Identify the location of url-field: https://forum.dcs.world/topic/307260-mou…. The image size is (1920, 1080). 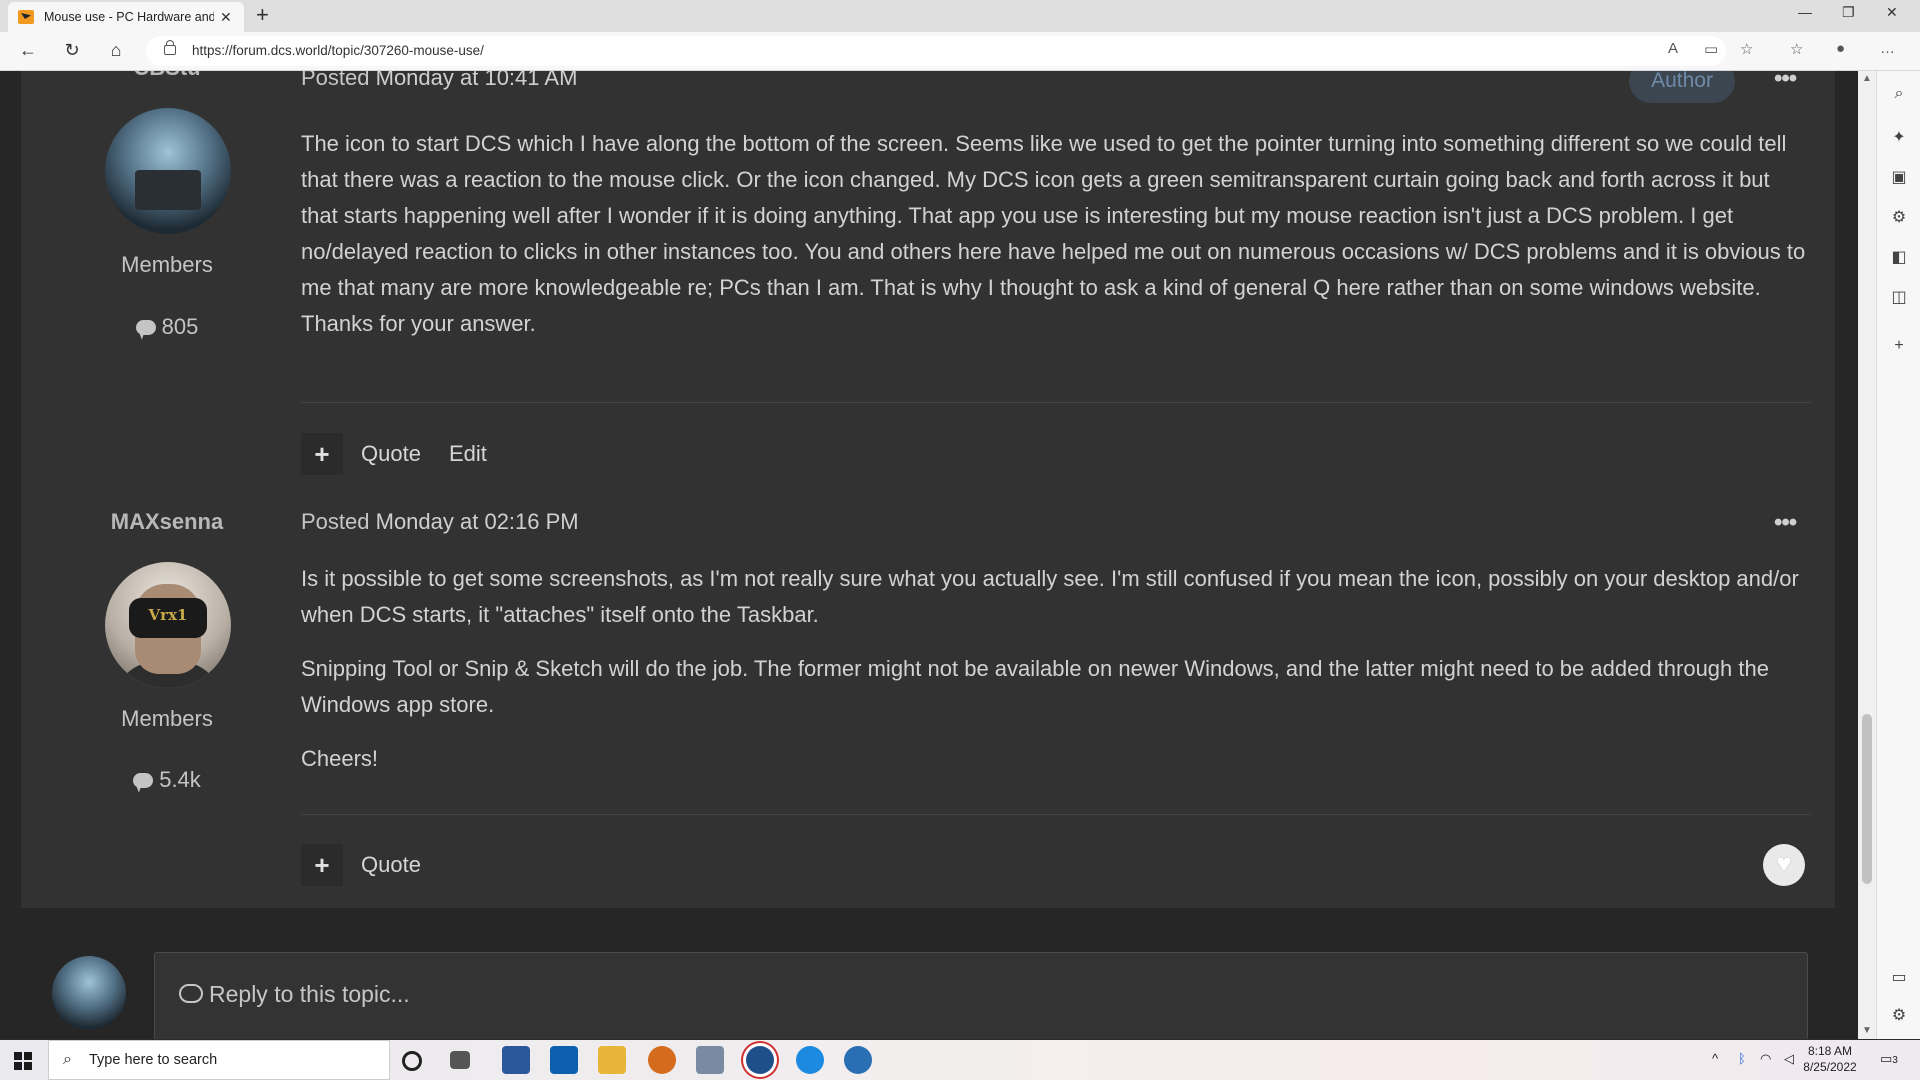
(936, 51).